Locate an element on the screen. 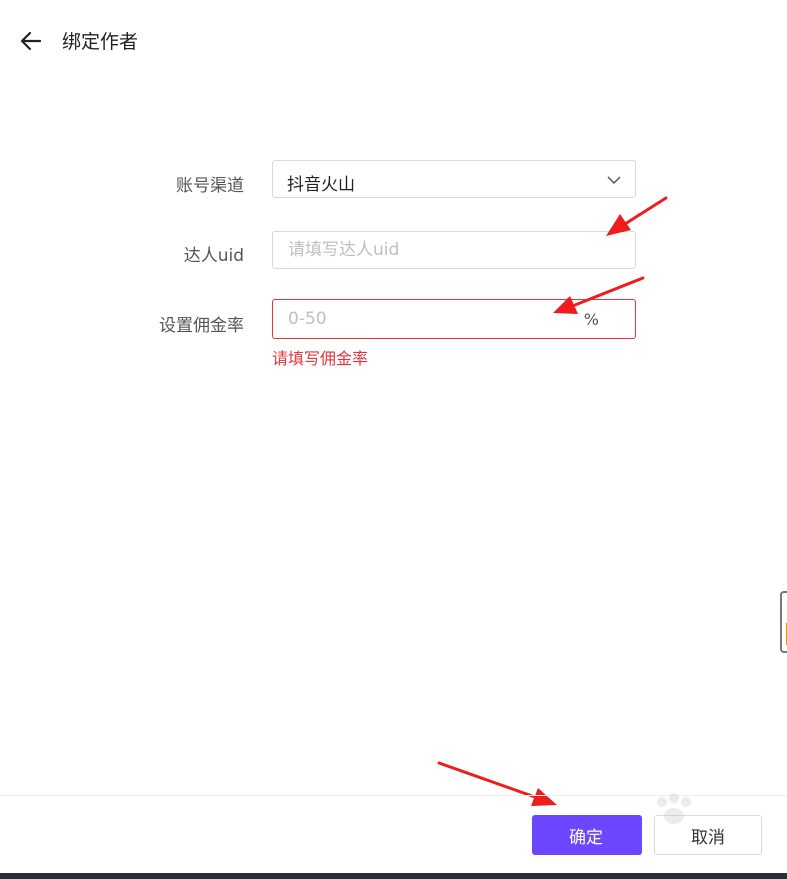 The height and width of the screenshot is (879, 787). feedback-side-tab is located at coordinates (783, 622).